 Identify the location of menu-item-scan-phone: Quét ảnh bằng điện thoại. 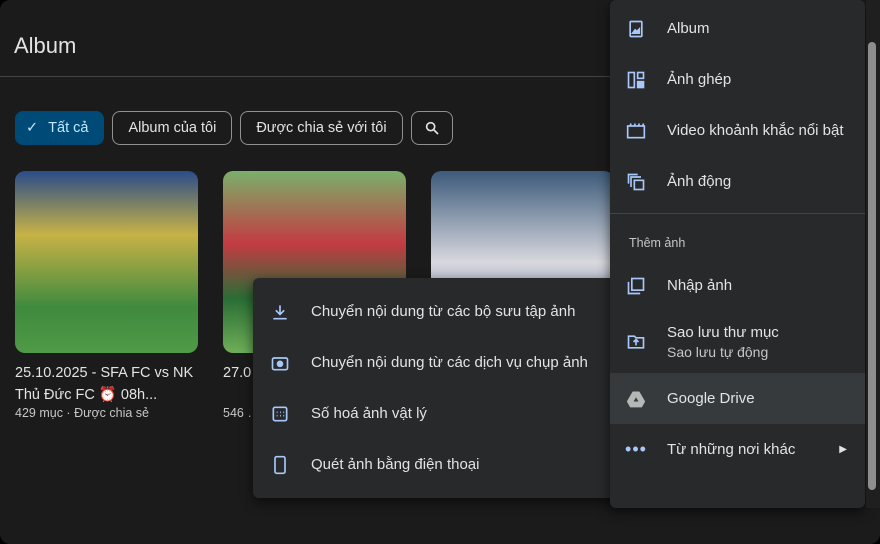
(438, 464).